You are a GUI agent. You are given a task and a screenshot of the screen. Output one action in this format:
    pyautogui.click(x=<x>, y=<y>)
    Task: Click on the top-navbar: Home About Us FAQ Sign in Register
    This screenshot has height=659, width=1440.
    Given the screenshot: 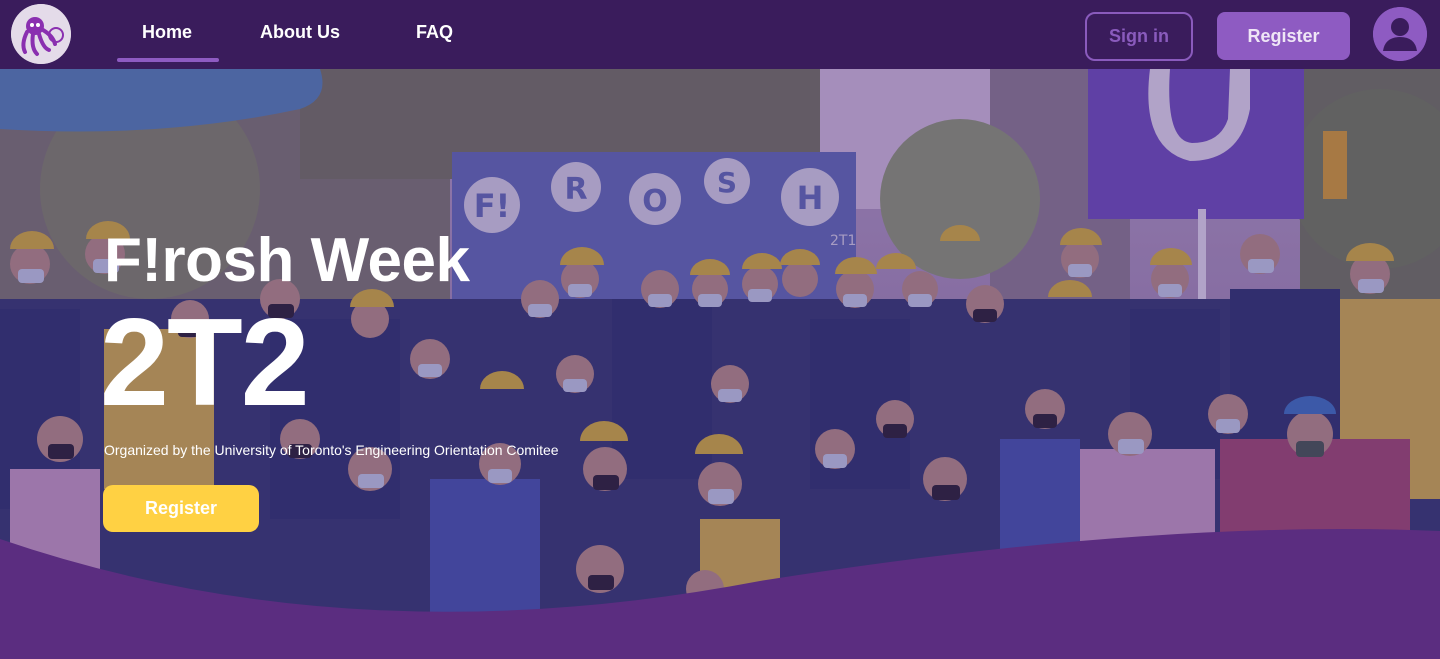 What is the action you would take?
    pyautogui.click(x=720, y=34)
    